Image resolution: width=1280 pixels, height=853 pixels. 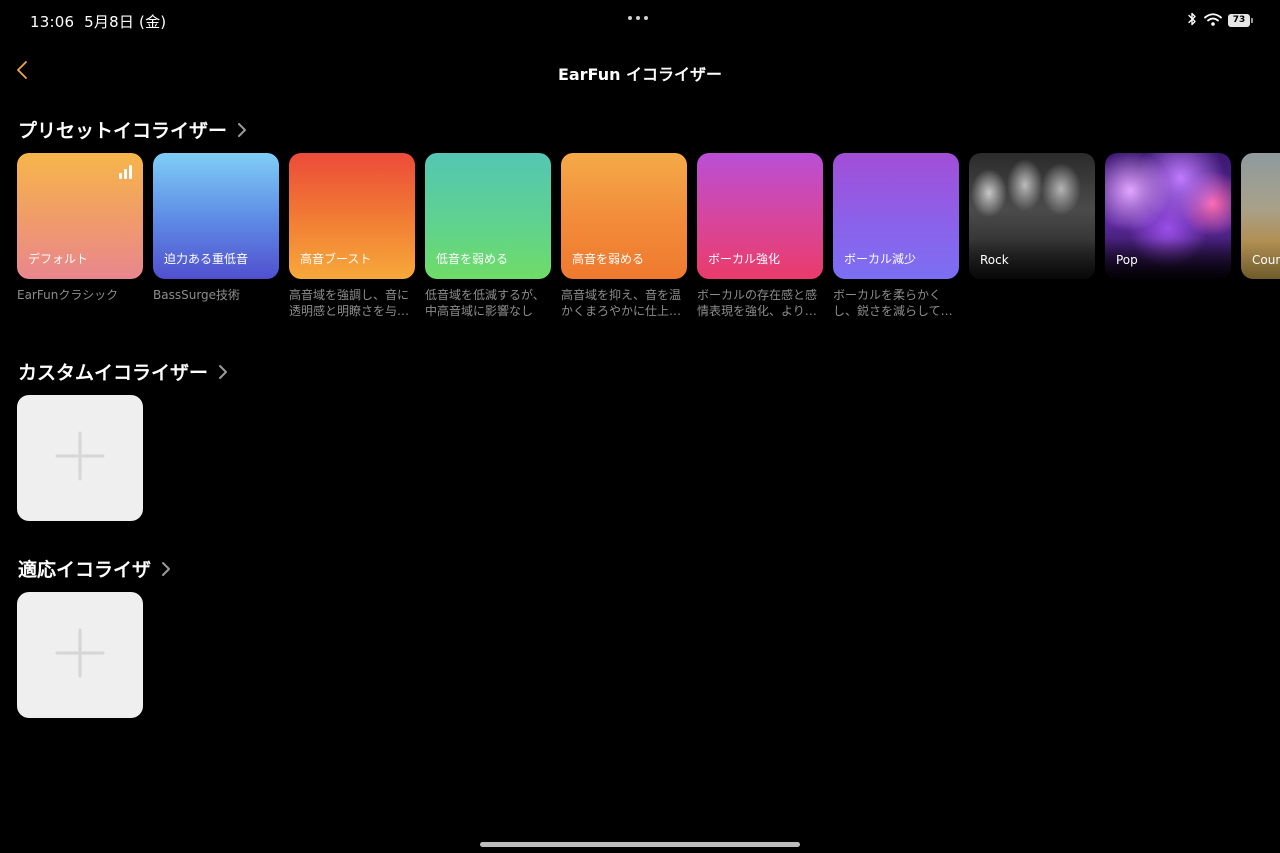 I want to click on preset-item: Pop, so click(x=1168, y=236).